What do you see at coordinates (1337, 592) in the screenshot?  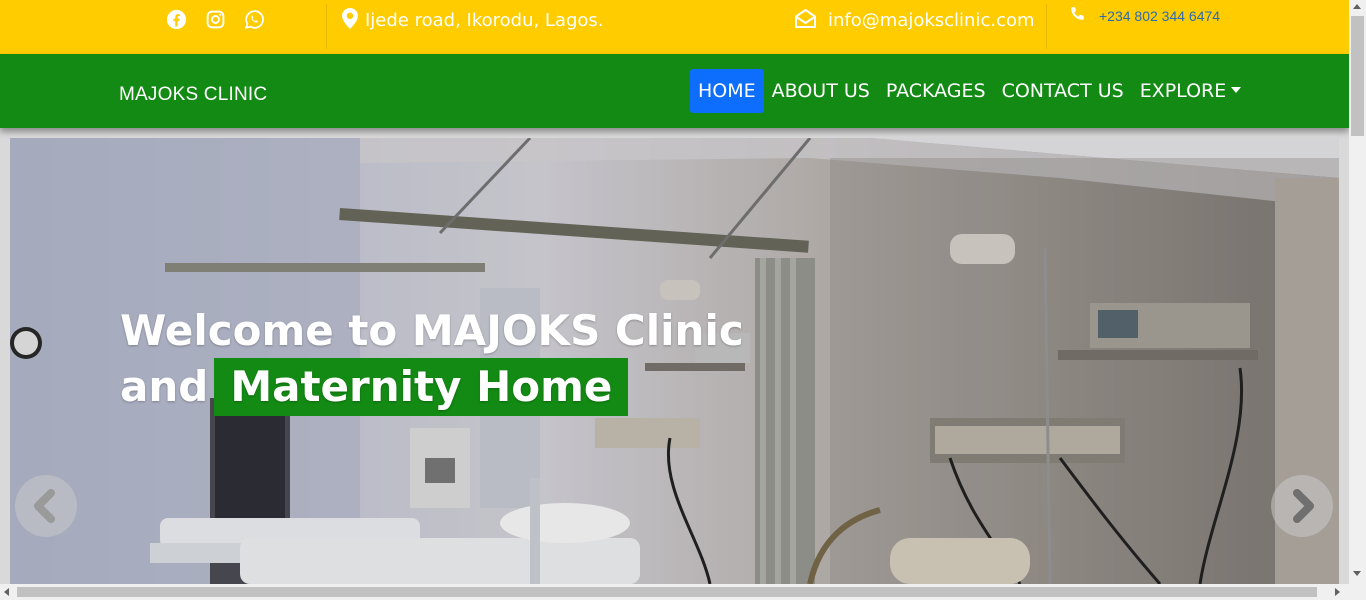 I see `scroll-right-arrow-icon` at bounding box center [1337, 592].